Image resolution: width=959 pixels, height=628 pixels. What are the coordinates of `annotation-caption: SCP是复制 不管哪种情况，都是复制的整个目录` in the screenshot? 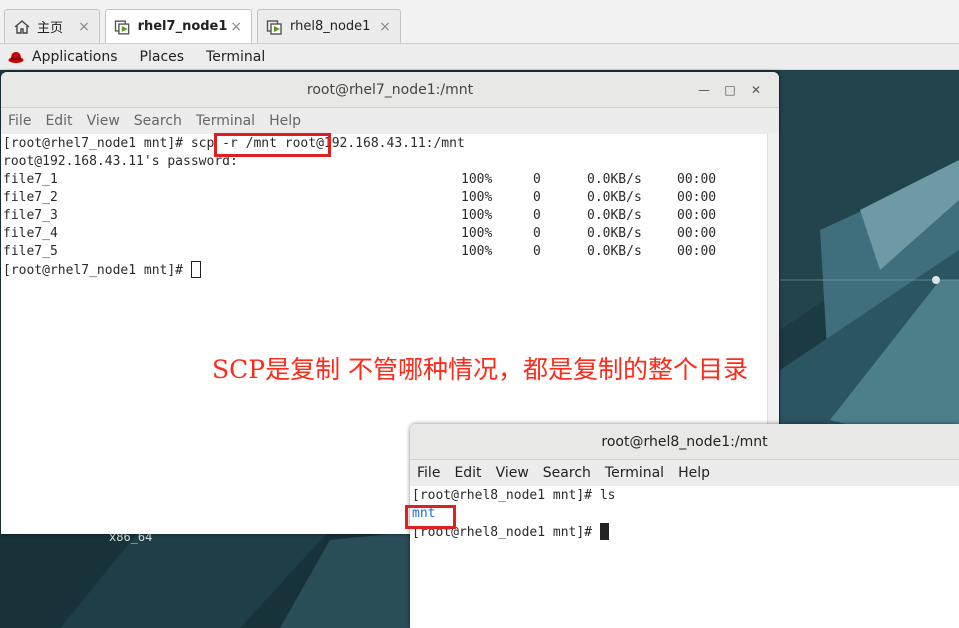 It's located at (480, 369).